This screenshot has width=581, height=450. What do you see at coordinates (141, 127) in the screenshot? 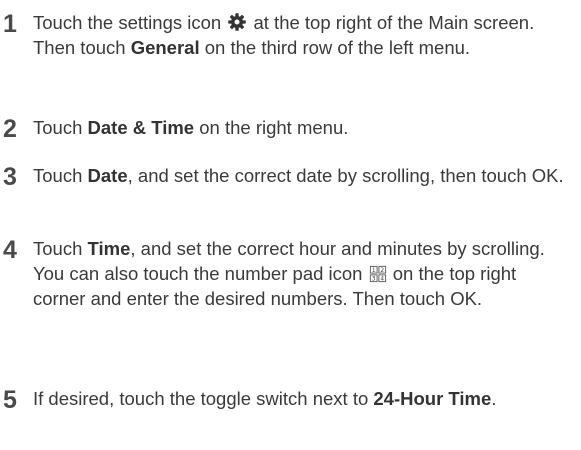
I see `step-text-bold: Date & Time` at bounding box center [141, 127].